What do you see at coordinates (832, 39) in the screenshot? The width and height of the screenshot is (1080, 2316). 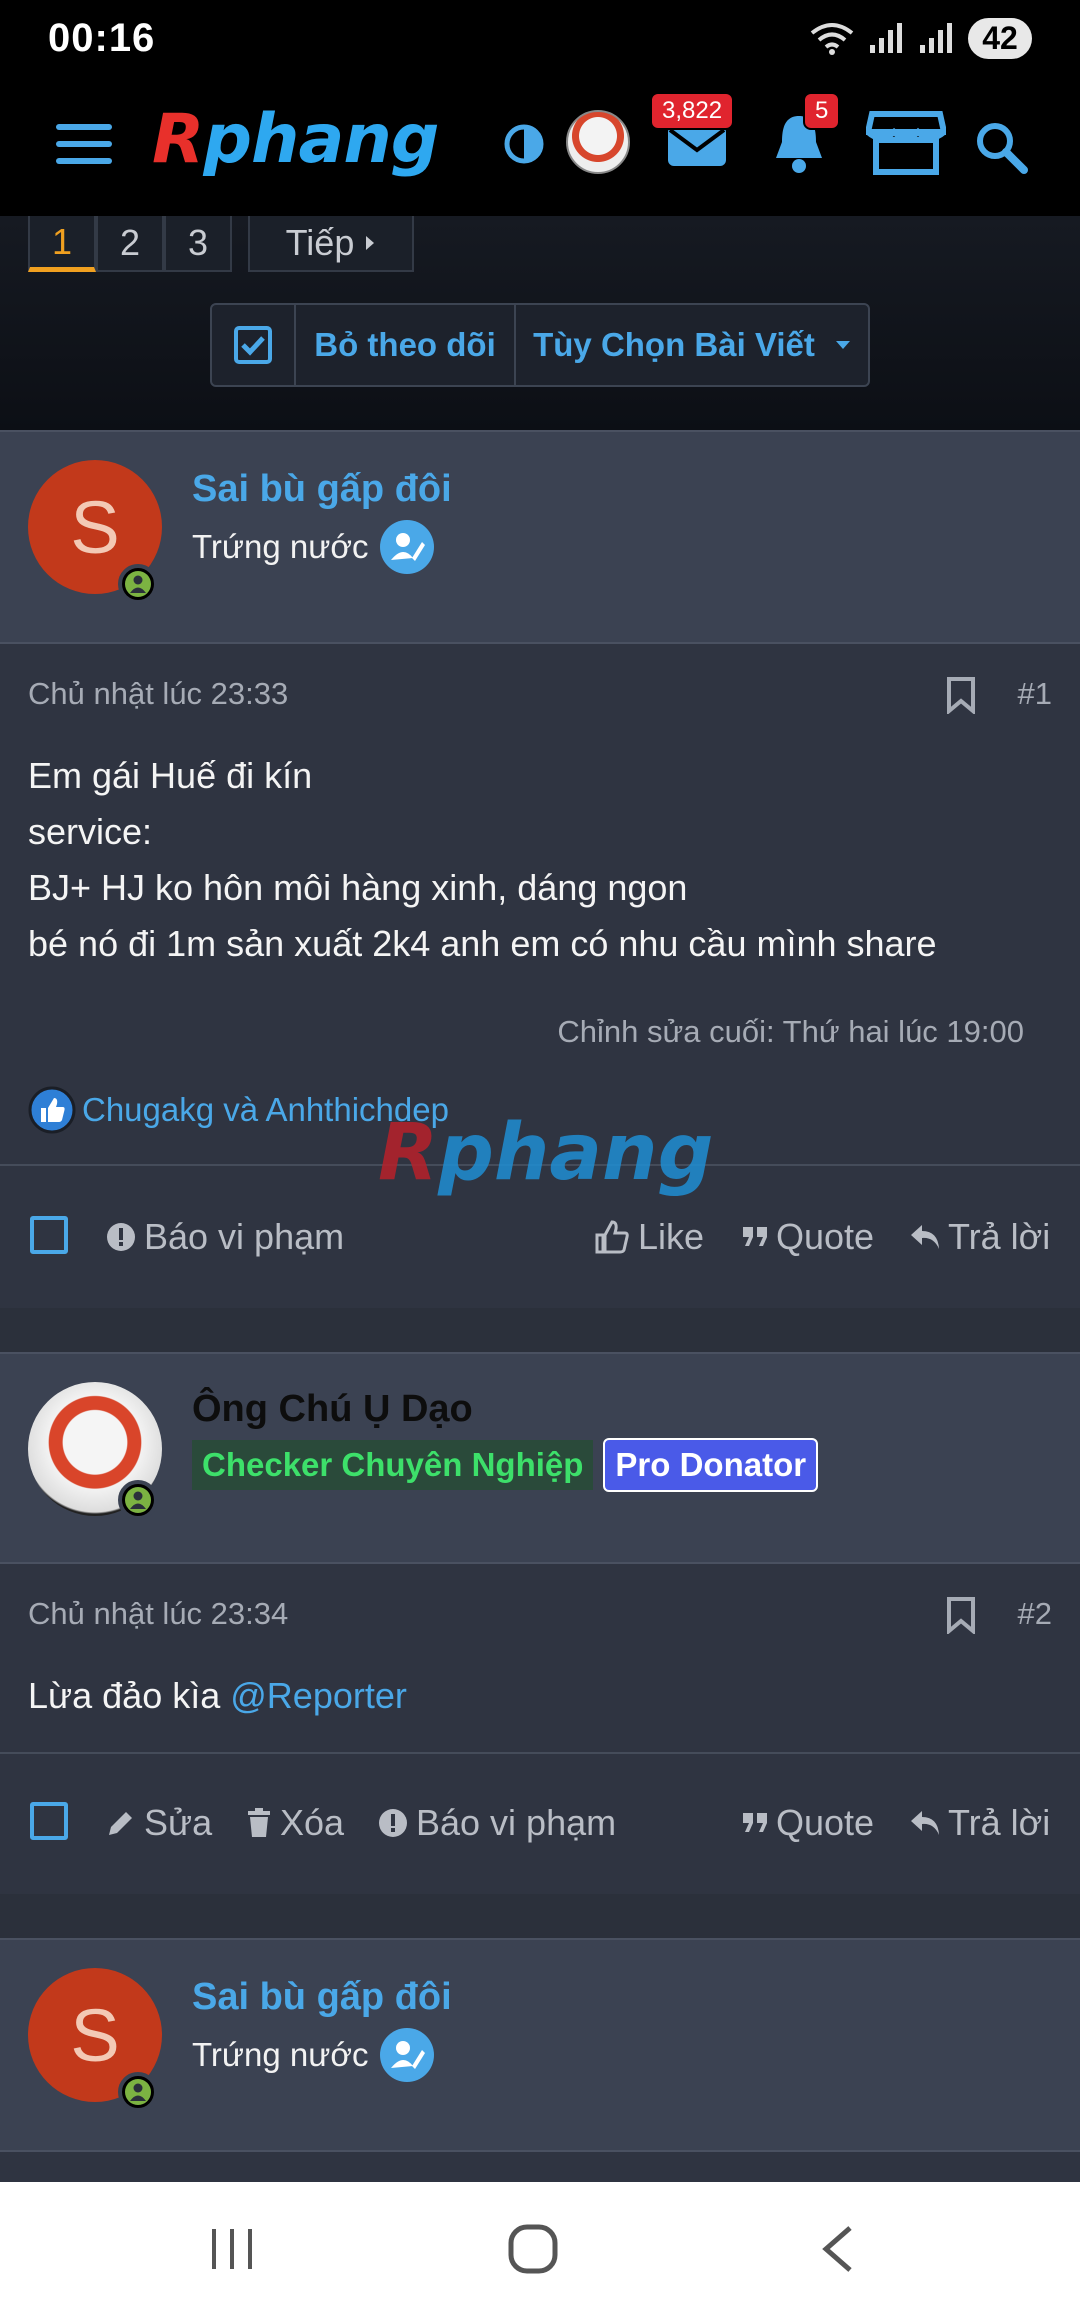 I see `wifi-icon` at bounding box center [832, 39].